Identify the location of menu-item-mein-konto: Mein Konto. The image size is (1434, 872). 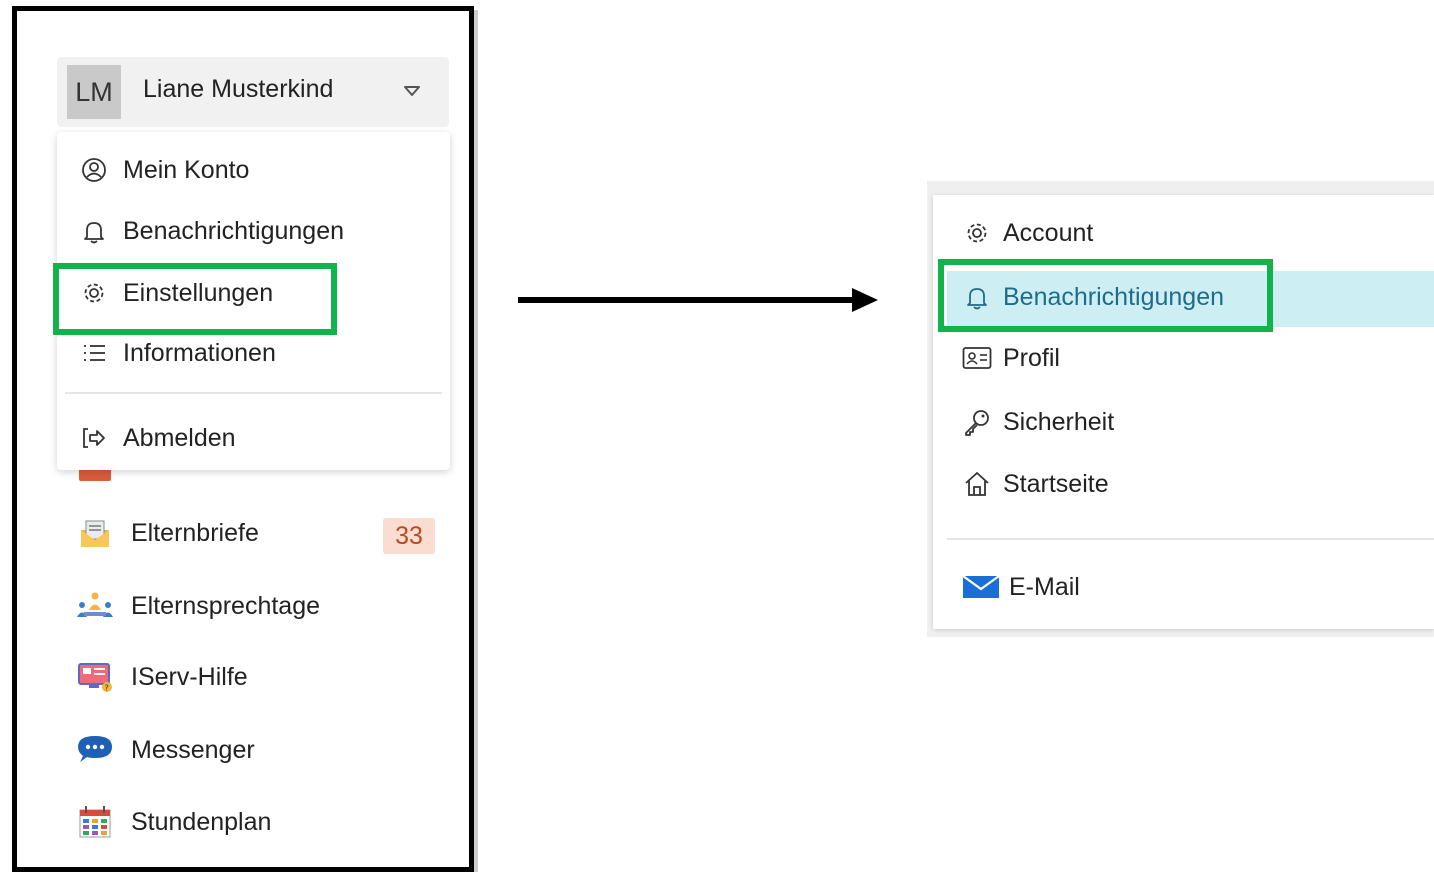
(164, 170).